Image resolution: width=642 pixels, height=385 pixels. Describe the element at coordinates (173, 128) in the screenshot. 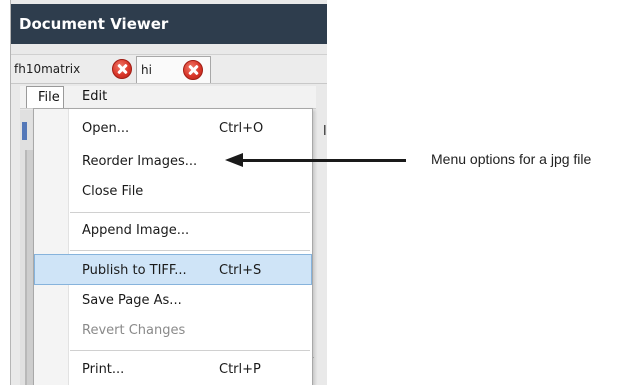

I see `menu-item-open: Open... Ctrl+O` at that location.